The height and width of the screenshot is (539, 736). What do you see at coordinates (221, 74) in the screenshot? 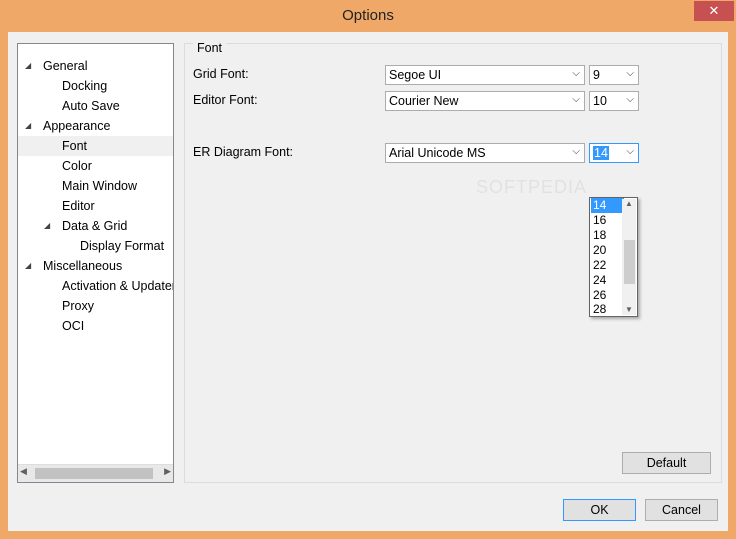
I see `grid-font-label: Grid Font:` at bounding box center [221, 74].